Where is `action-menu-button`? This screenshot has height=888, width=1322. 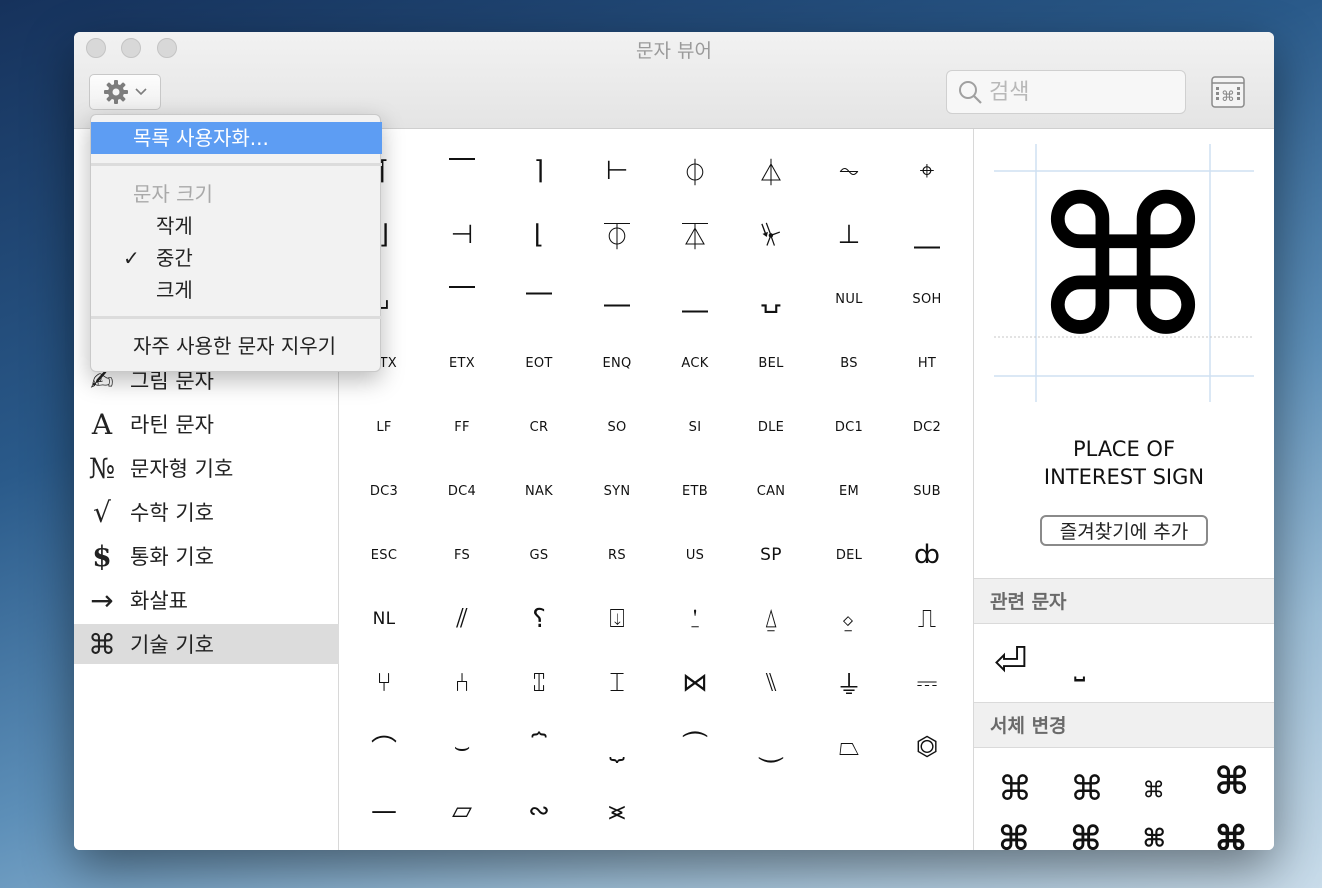 action-menu-button is located at coordinates (125, 92).